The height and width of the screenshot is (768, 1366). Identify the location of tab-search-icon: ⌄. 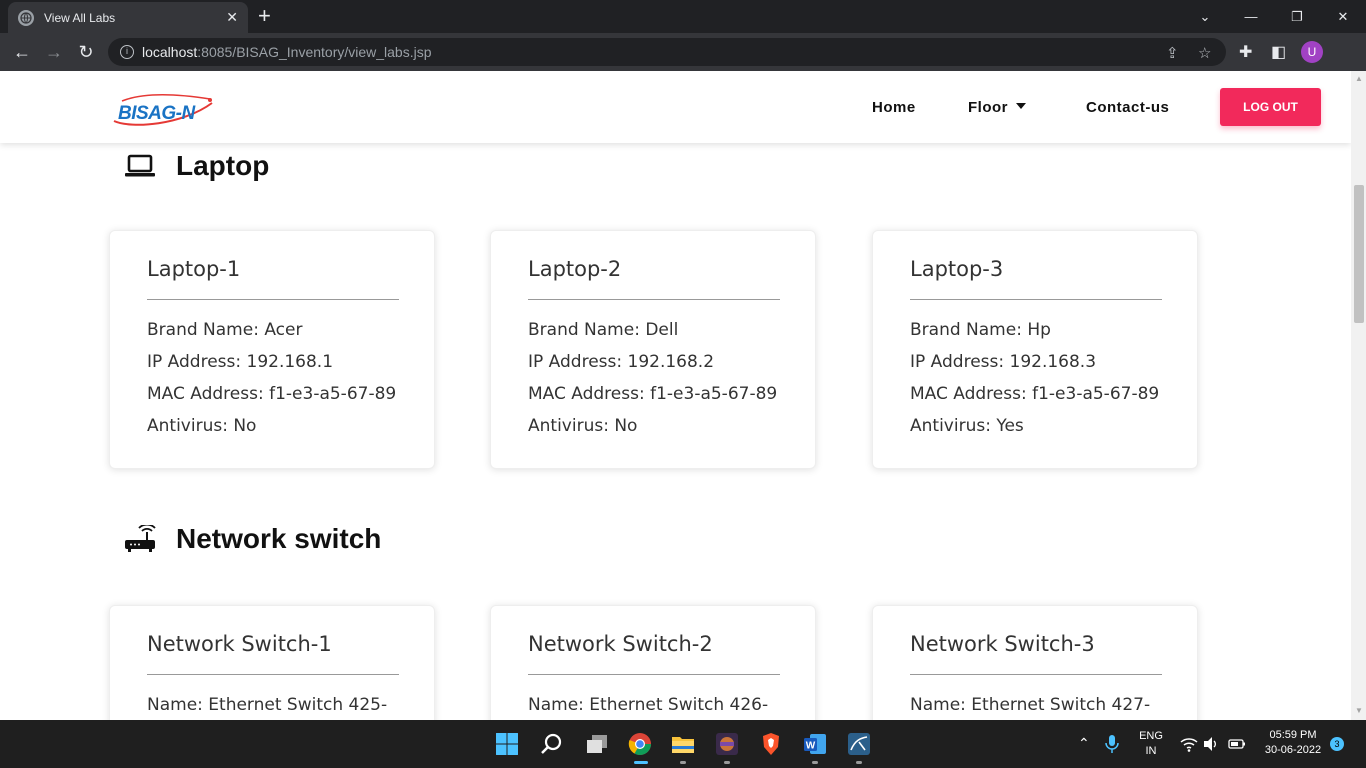
(1205, 16).